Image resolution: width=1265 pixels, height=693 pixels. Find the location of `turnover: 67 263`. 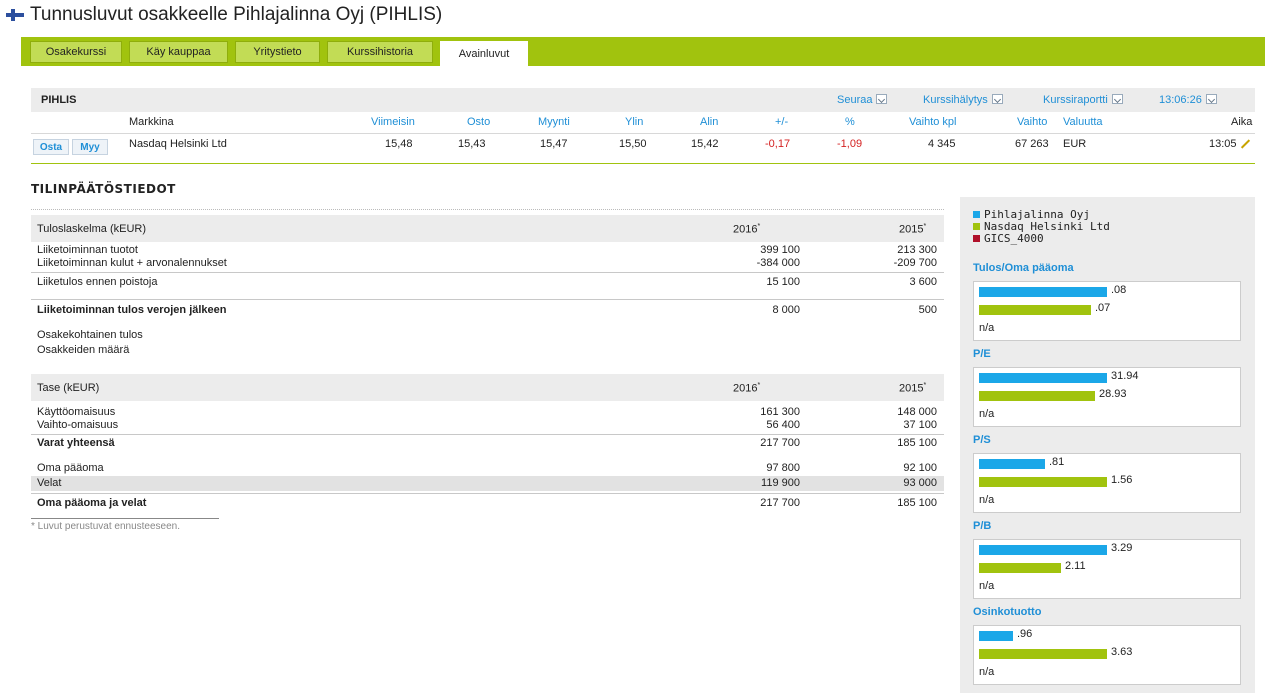

turnover: 67 263 is located at coordinates (1032, 144).